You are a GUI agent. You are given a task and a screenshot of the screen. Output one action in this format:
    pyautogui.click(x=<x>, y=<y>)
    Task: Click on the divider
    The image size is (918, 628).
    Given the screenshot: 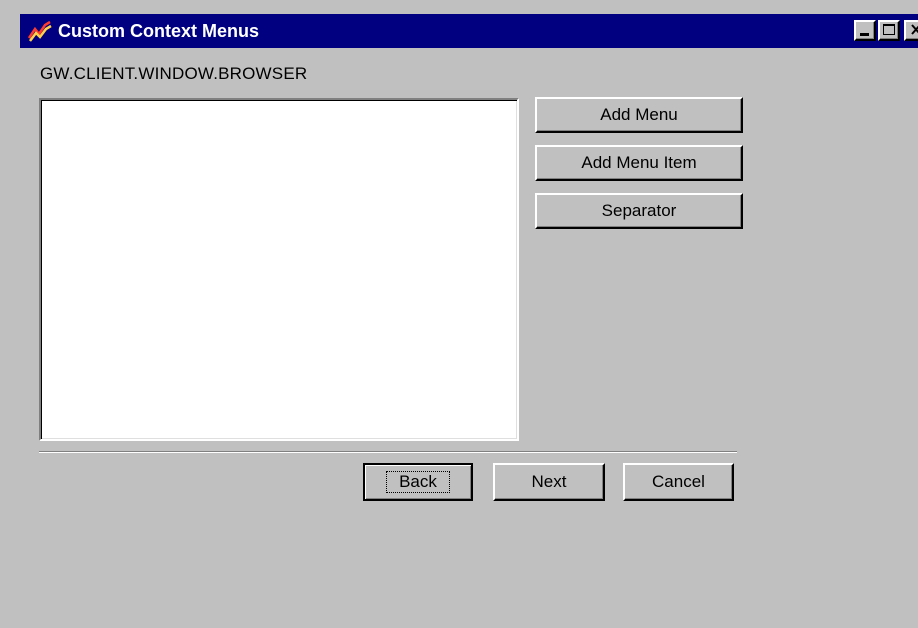 What is the action you would take?
    pyautogui.click(x=388, y=452)
    